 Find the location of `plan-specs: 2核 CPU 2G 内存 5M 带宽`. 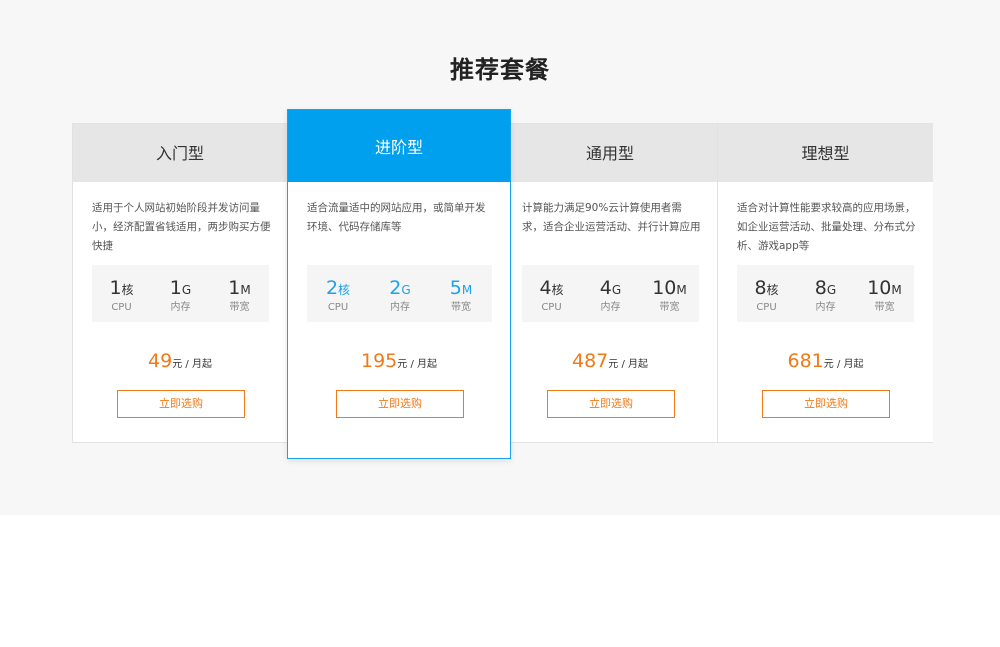

plan-specs: 2核 CPU 2G 内存 5M 带宽 is located at coordinates (399, 293).